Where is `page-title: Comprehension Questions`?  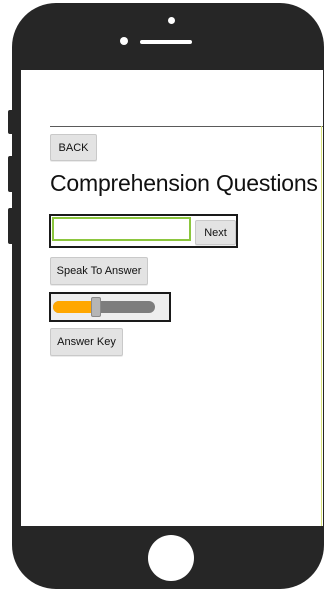 page-title: Comprehension Questions is located at coordinates (184, 183).